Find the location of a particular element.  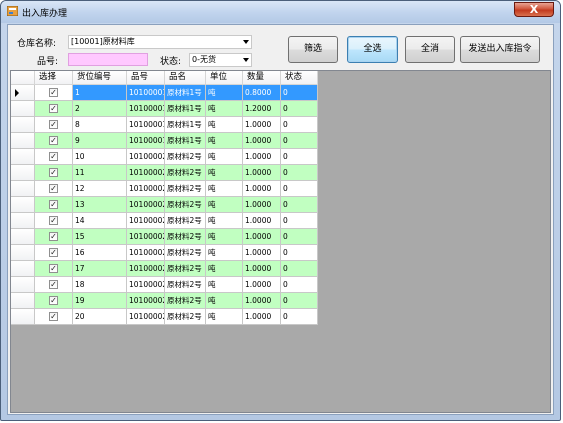

cell-location: 1 is located at coordinates (100, 93).